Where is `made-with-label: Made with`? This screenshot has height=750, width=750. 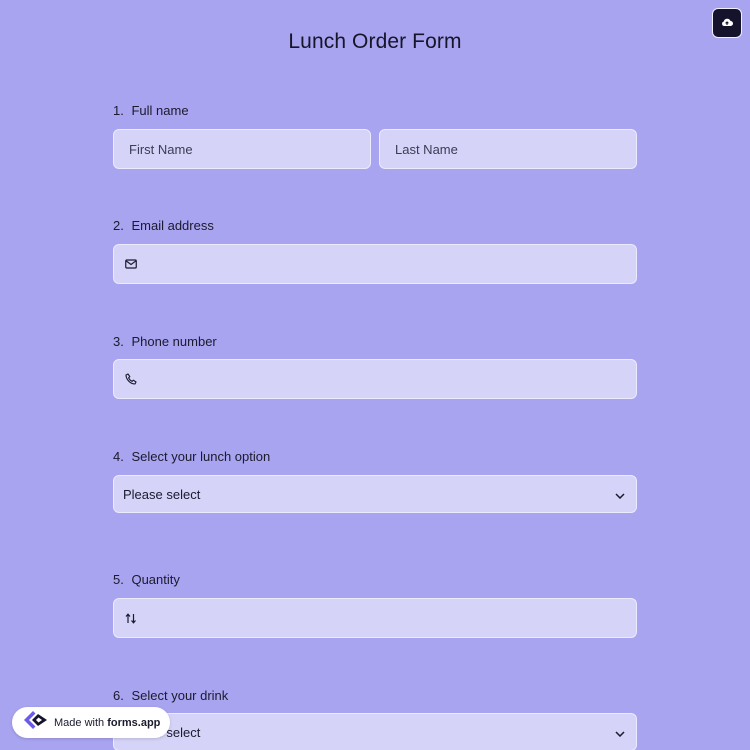
made-with-label: Made with is located at coordinates (79, 722).